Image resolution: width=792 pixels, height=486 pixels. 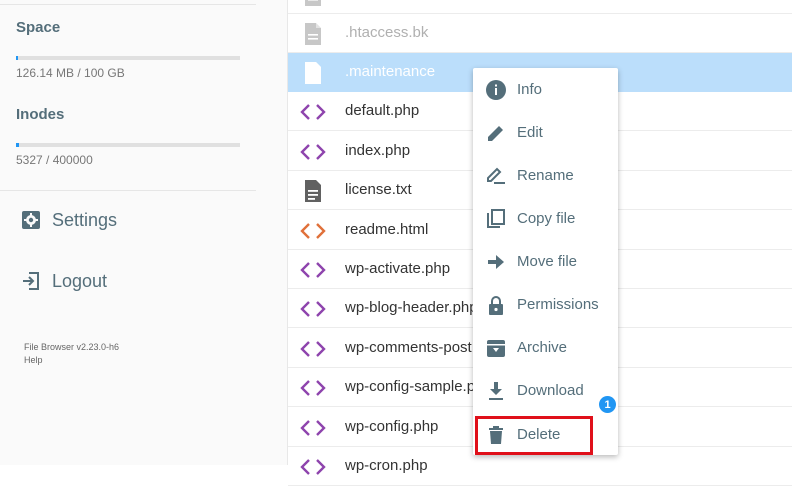 What do you see at coordinates (496, 219) in the screenshot?
I see `copy-icon` at bounding box center [496, 219].